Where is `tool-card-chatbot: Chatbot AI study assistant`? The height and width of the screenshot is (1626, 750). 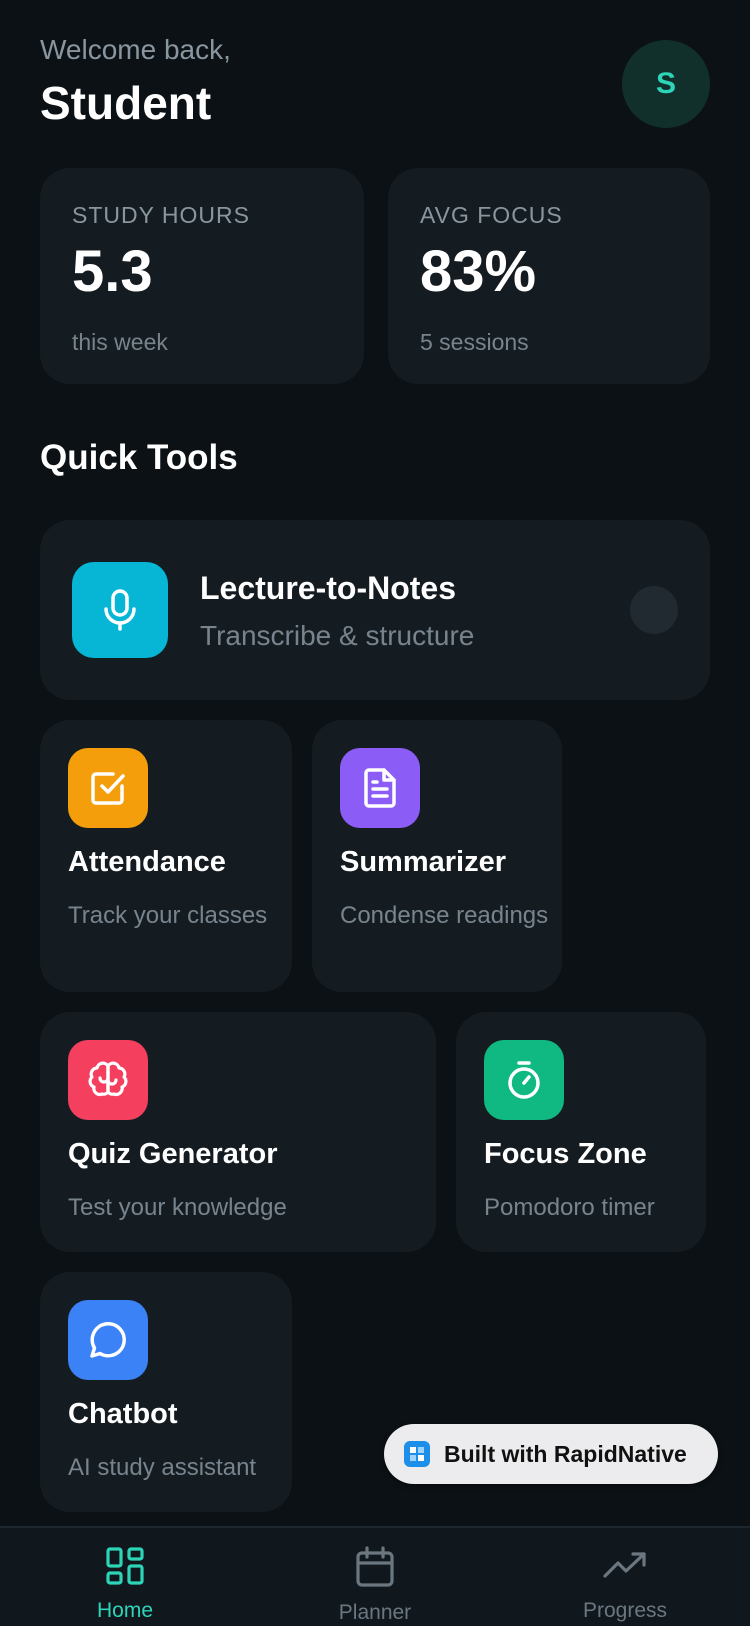
tool-card-chatbot: Chatbot AI study assistant is located at coordinates (166, 1392).